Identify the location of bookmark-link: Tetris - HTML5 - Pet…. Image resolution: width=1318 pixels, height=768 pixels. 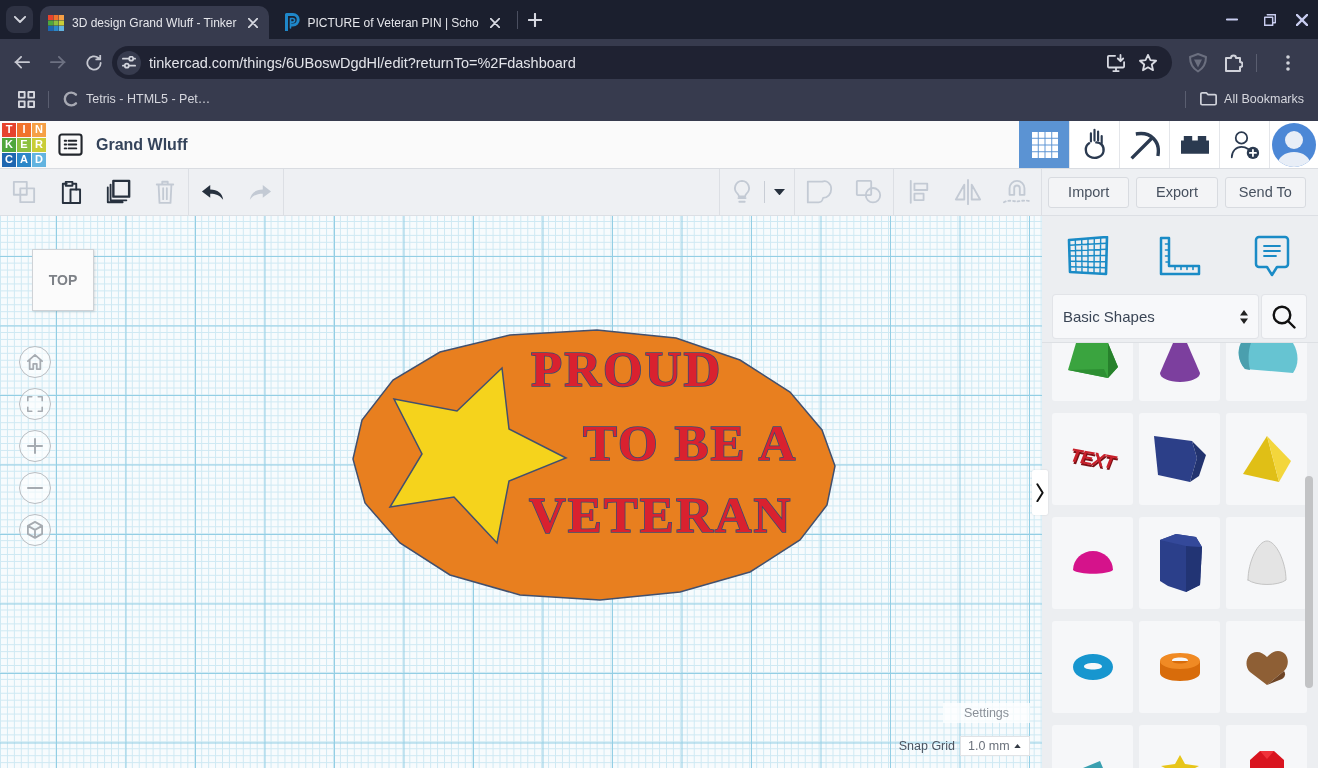
(137, 99).